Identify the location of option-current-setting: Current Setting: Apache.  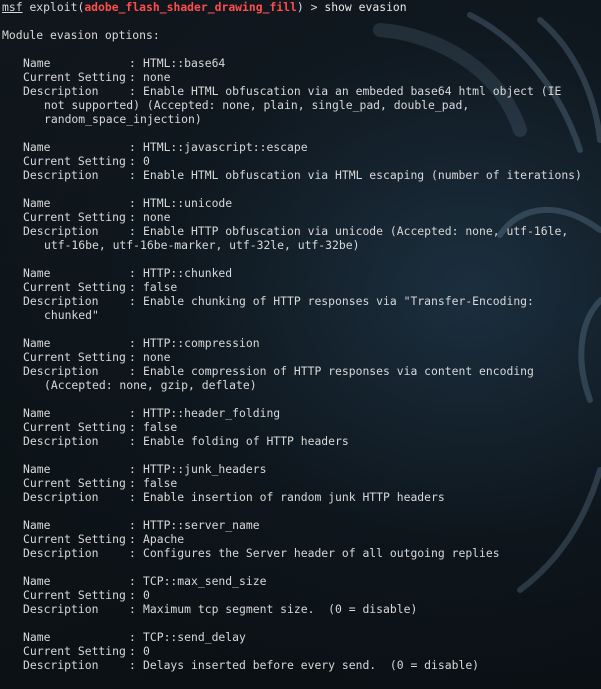
(301, 539).